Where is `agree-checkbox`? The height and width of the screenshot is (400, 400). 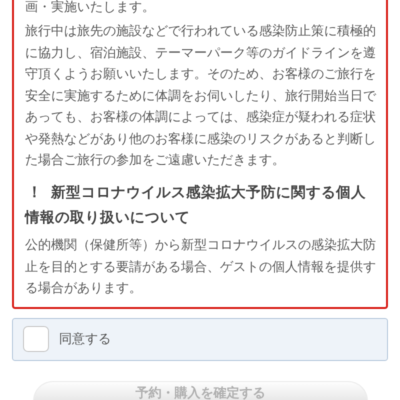 agree-checkbox is located at coordinates (36, 339).